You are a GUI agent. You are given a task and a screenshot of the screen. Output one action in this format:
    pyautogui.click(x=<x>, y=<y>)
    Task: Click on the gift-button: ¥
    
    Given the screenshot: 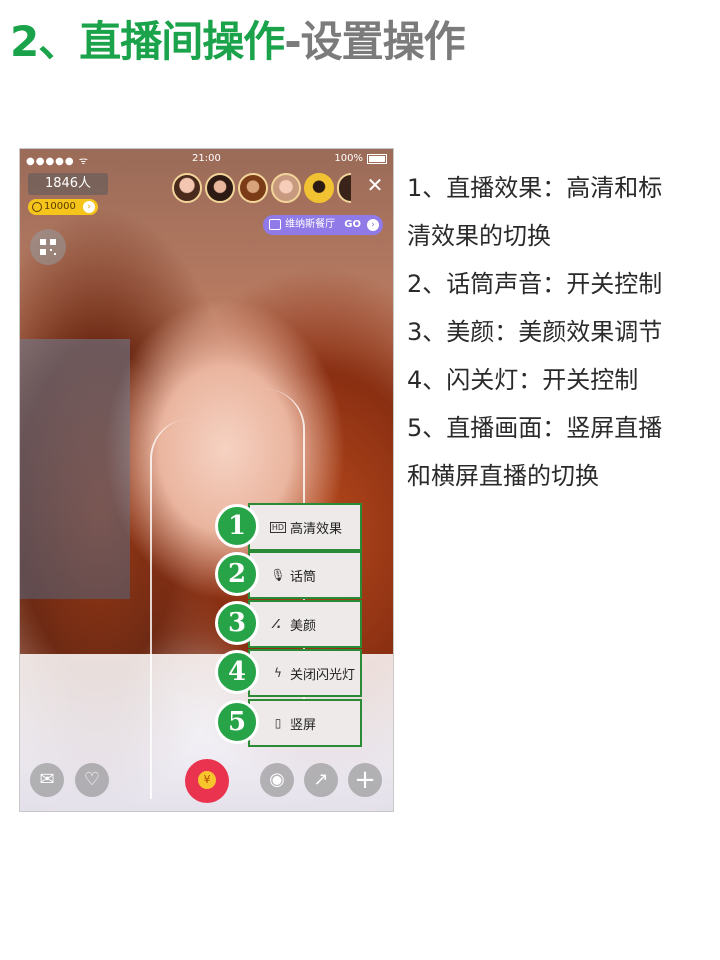 What is the action you would take?
    pyautogui.click(x=207, y=781)
    